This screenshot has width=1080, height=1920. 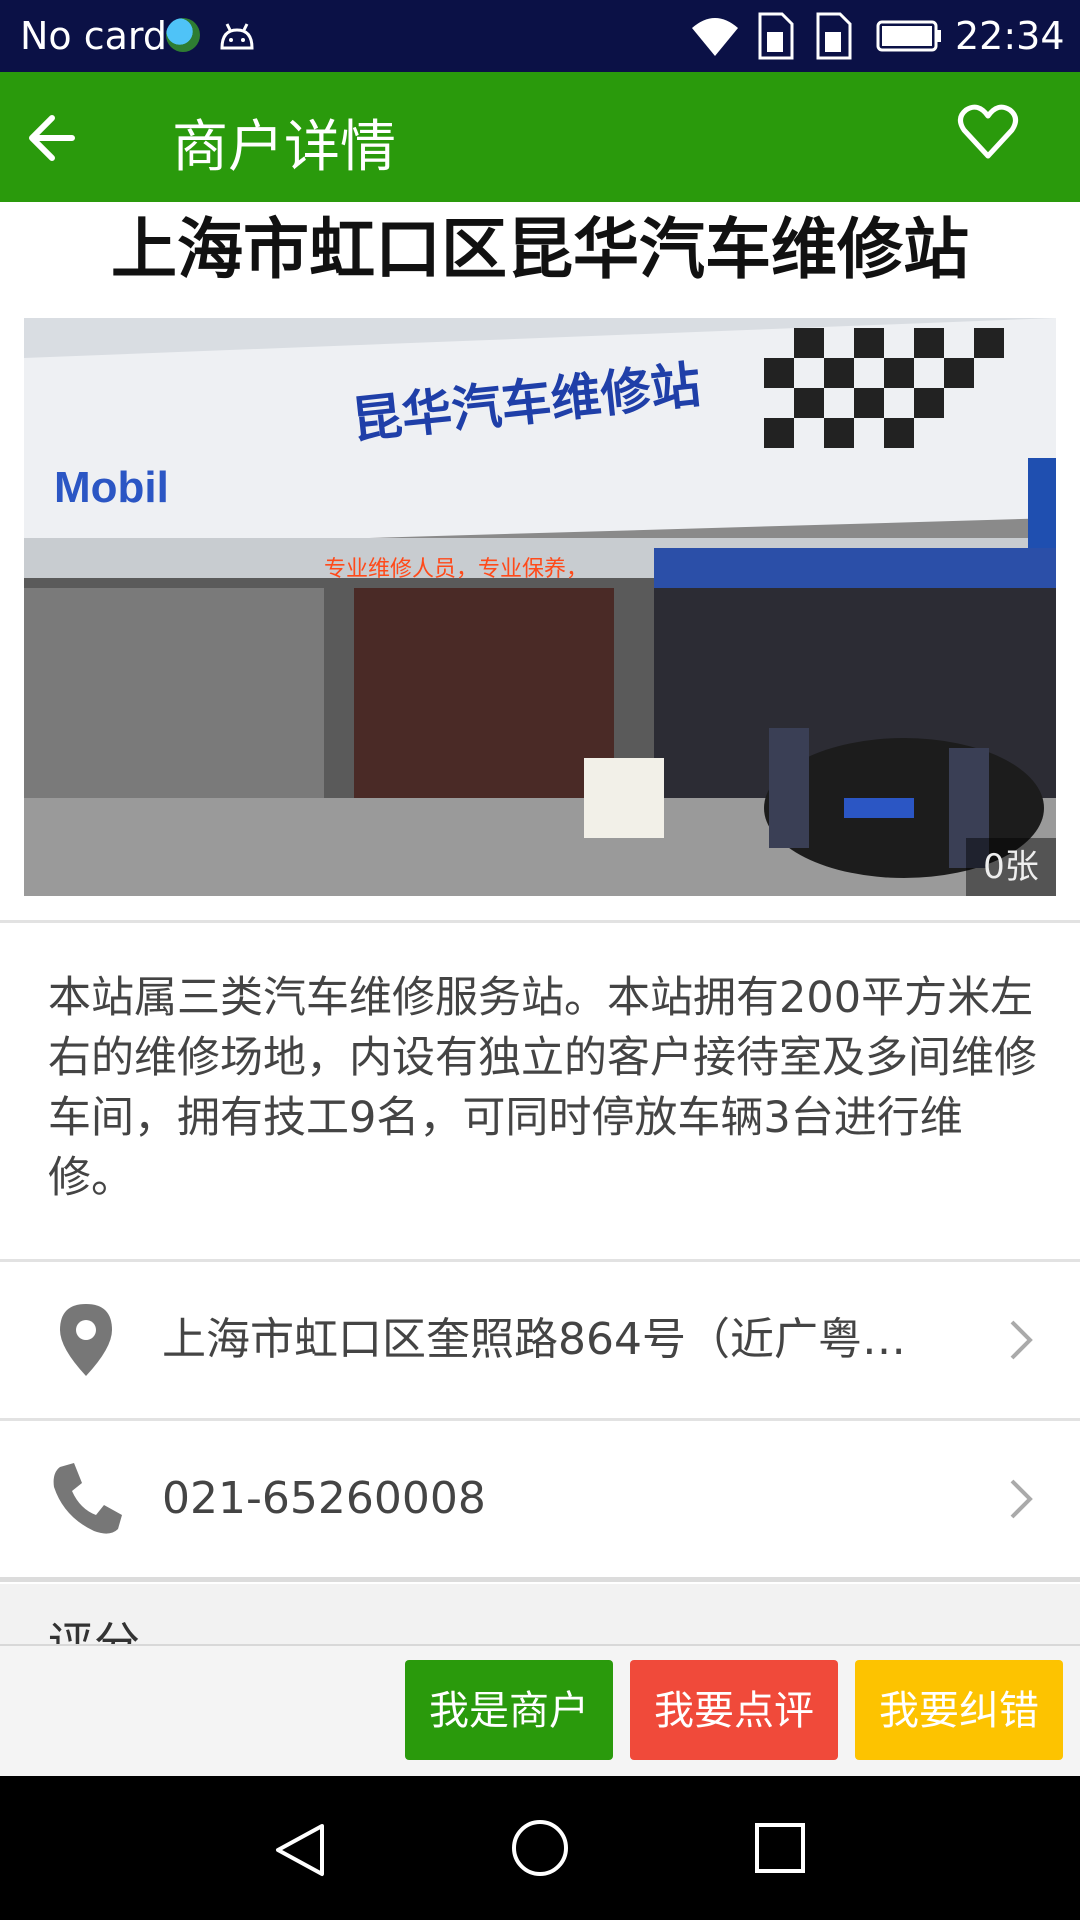 I want to click on photo-count-badge: 0张, so click(x=1011, y=867).